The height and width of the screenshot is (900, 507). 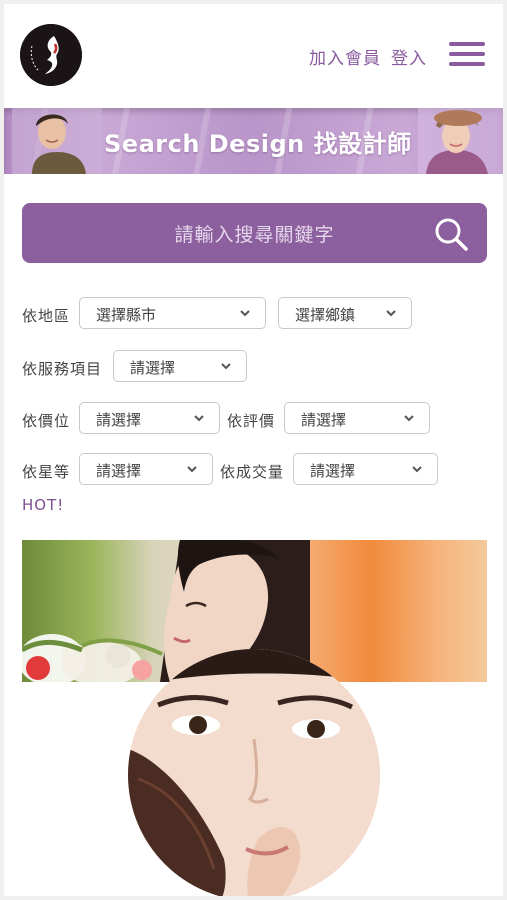 What do you see at coordinates (365, 469) in the screenshot?
I see `deals-select: 請選擇` at bounding box center [365, 469].